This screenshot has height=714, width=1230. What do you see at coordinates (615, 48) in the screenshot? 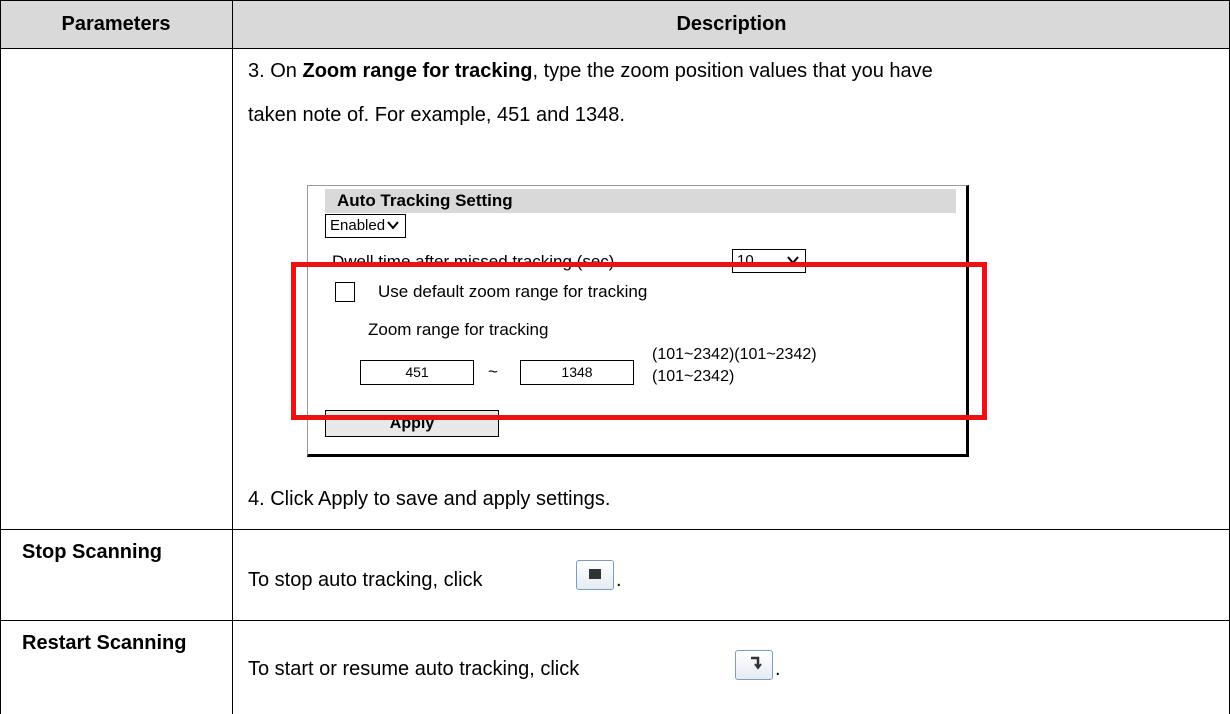
I see `header-divider` at bounding box center [615, 48].